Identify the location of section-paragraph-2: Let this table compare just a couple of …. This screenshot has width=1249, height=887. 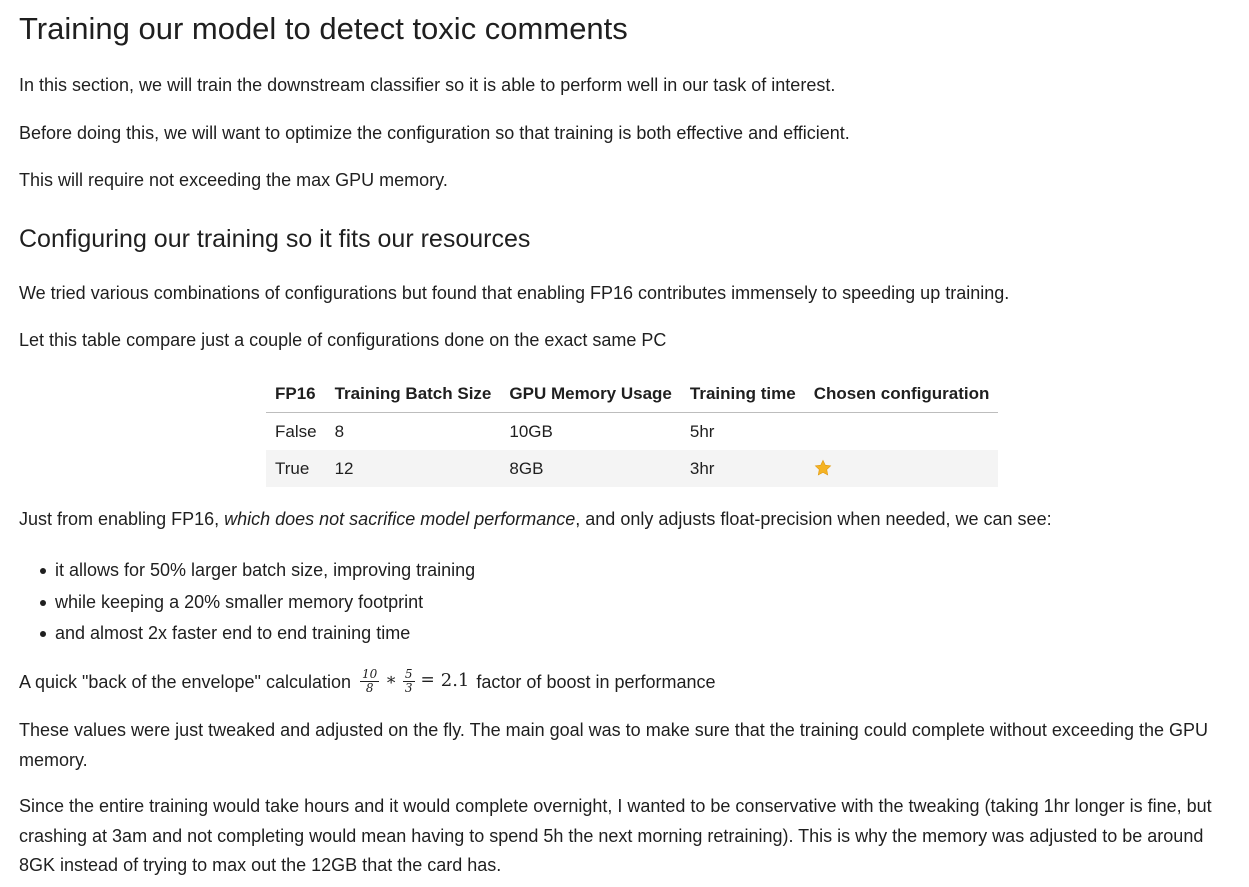
(343, 340).